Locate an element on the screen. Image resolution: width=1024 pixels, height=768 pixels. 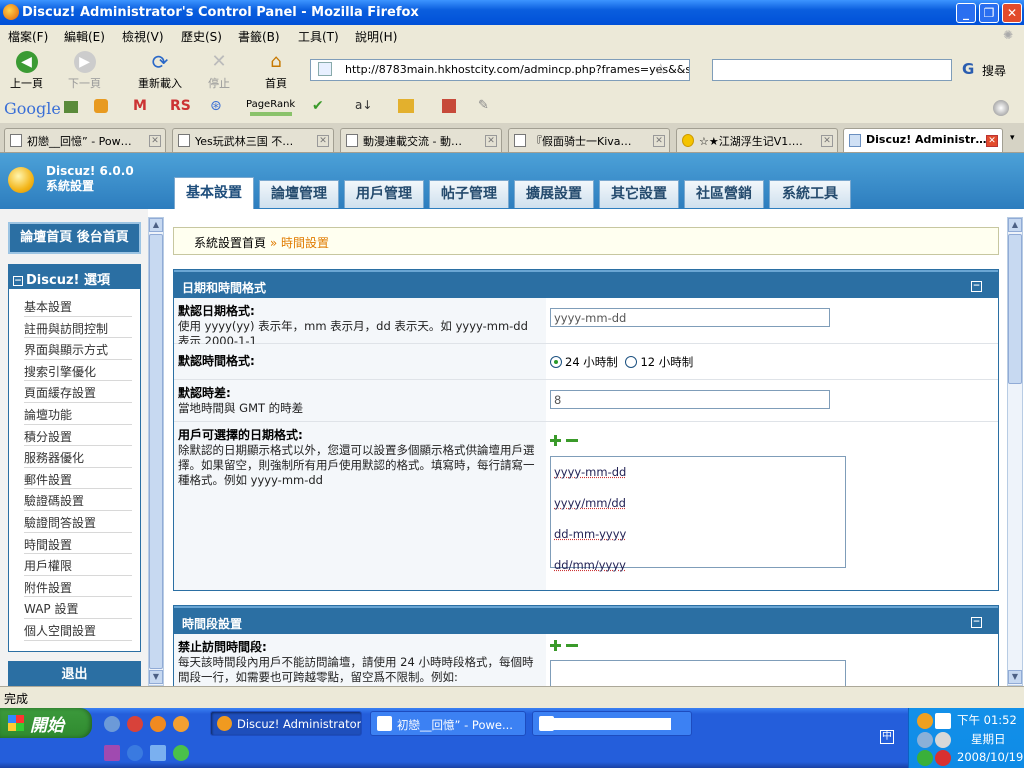
sidebar-home-links: 論壇首頁 後台首頁 is located at coordinates (74, 238).